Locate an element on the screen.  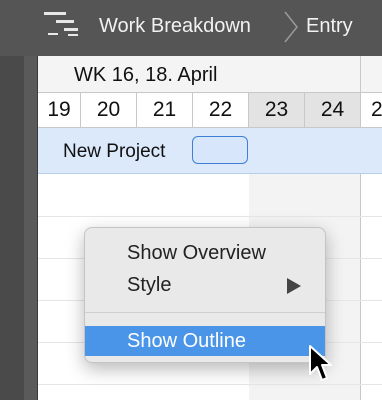
day-header: 21 is located at coordinates (165, 110).